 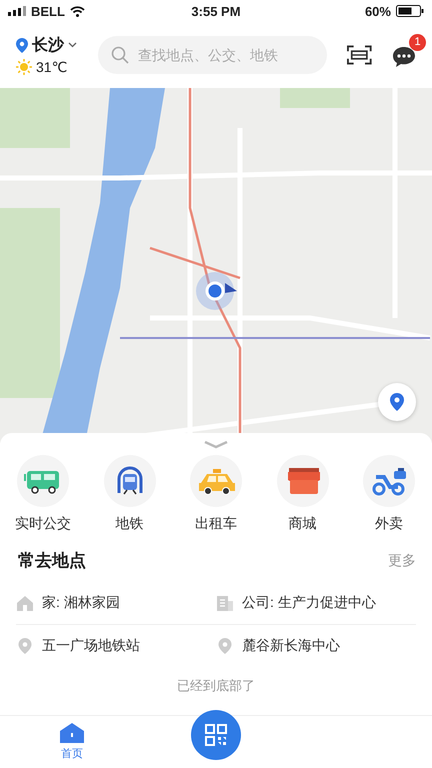 I want to click on end-of-list-text: 已经到底部了, so click(x=216, y=686).